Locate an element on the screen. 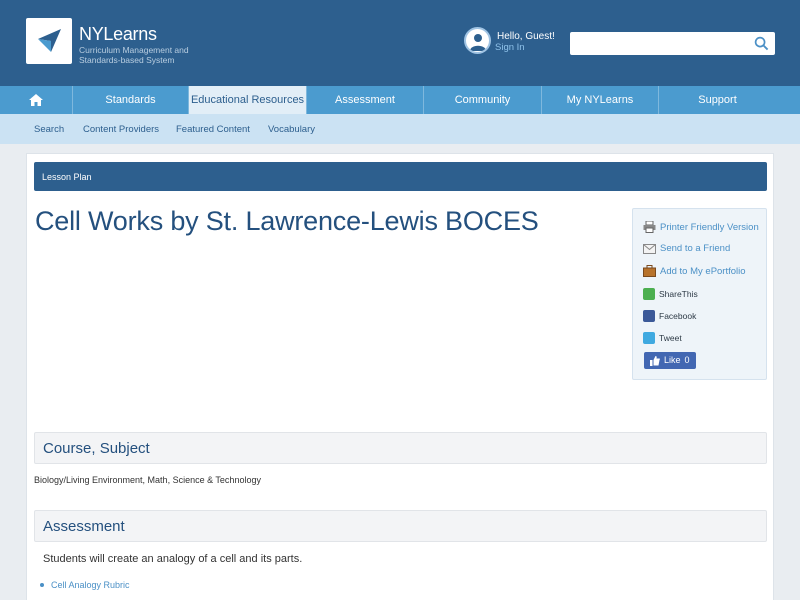  logo is located at coordinates (49, 41).